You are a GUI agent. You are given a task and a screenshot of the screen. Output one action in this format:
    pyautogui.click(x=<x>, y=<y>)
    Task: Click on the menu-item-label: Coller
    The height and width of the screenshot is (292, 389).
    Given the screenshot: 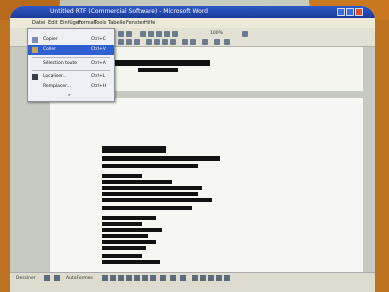 What is the action you would take?
    pyautogui.click(x=50, y=49)
    